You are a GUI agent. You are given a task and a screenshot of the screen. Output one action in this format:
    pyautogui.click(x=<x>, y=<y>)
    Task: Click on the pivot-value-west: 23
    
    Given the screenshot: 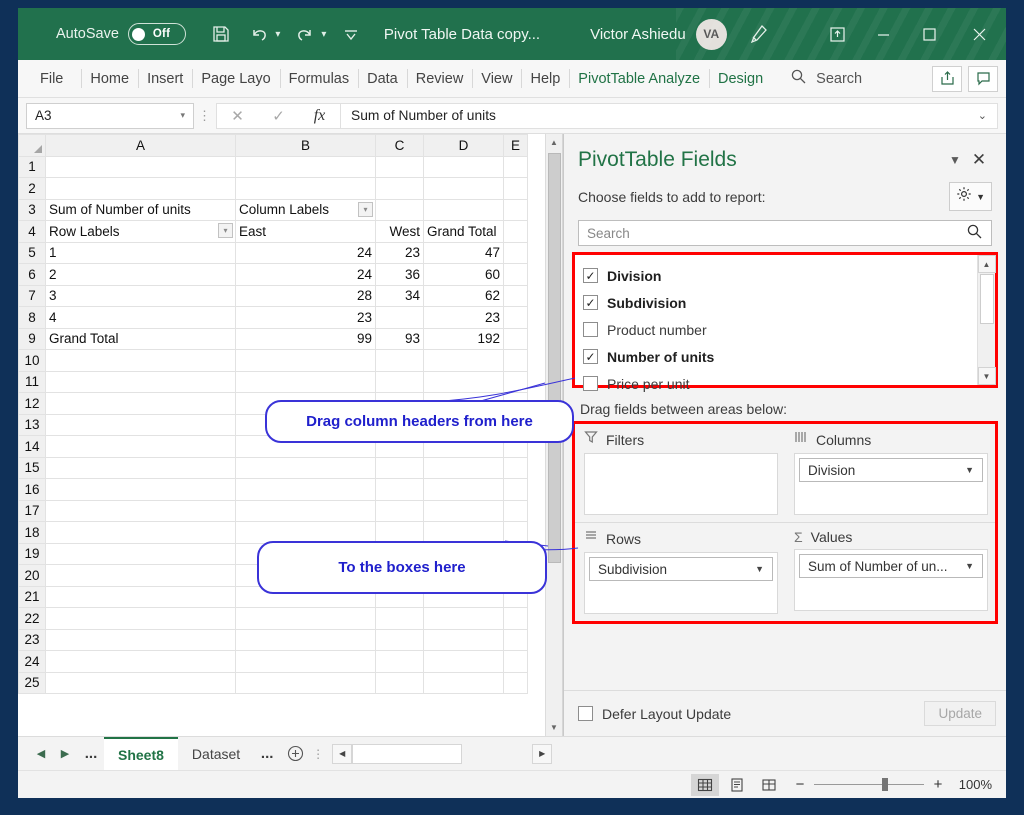 What is the action you would take?
    pyautogui.click(x=399, y=252)
    